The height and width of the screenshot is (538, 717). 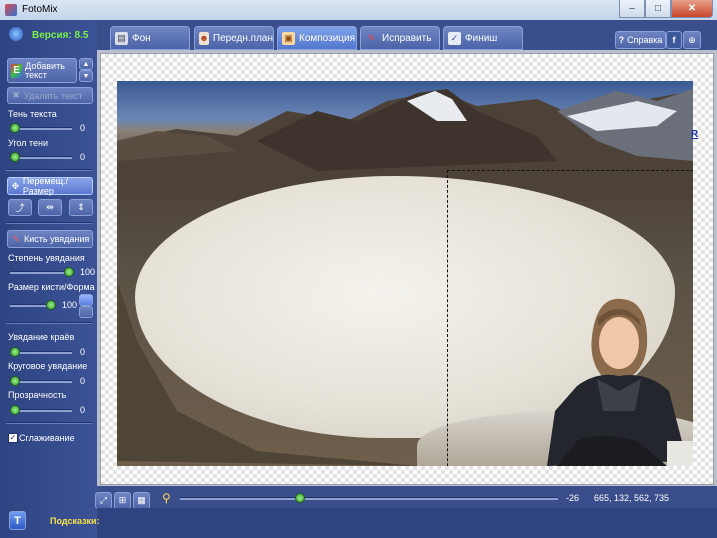 What do you see at coordinates (40, 9) in the screenshot?
I see `window-title: FotoMix` at bounding box center [40, 9].